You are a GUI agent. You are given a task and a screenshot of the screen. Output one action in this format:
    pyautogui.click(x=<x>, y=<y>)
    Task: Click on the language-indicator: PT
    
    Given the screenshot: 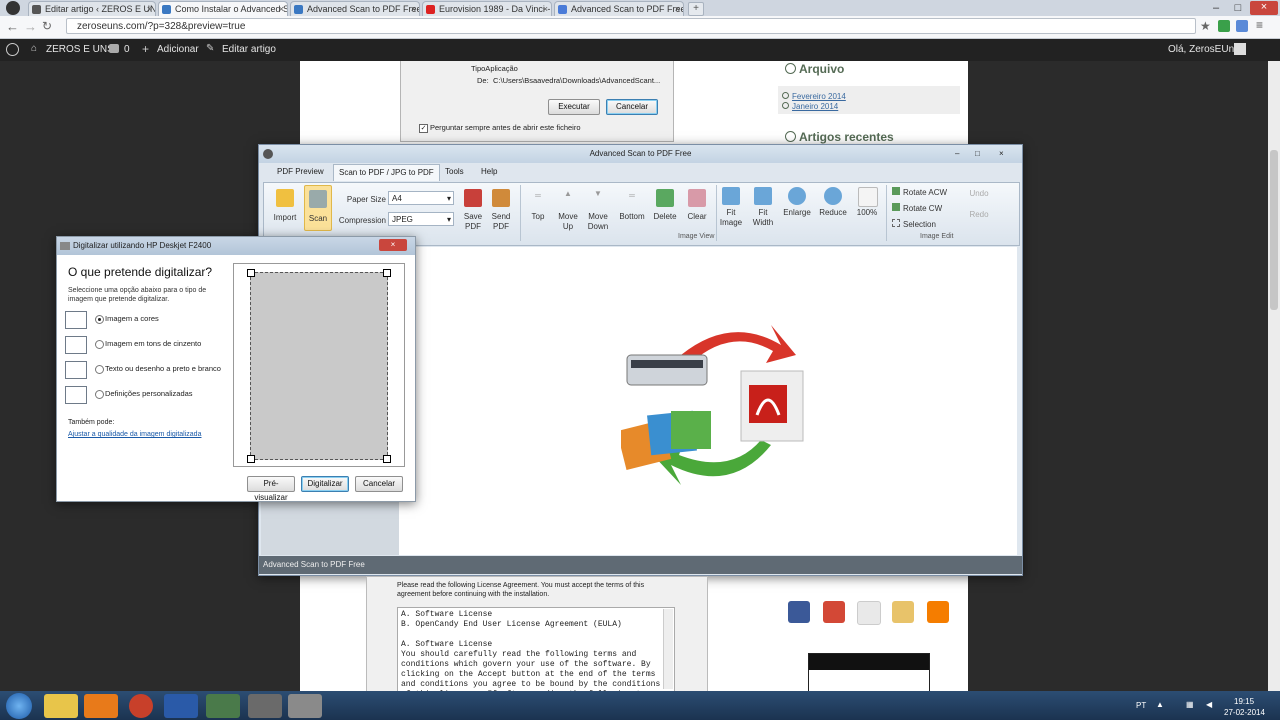 What is the action you would take?
    pyautogui.click(x=1141, y=705)
    